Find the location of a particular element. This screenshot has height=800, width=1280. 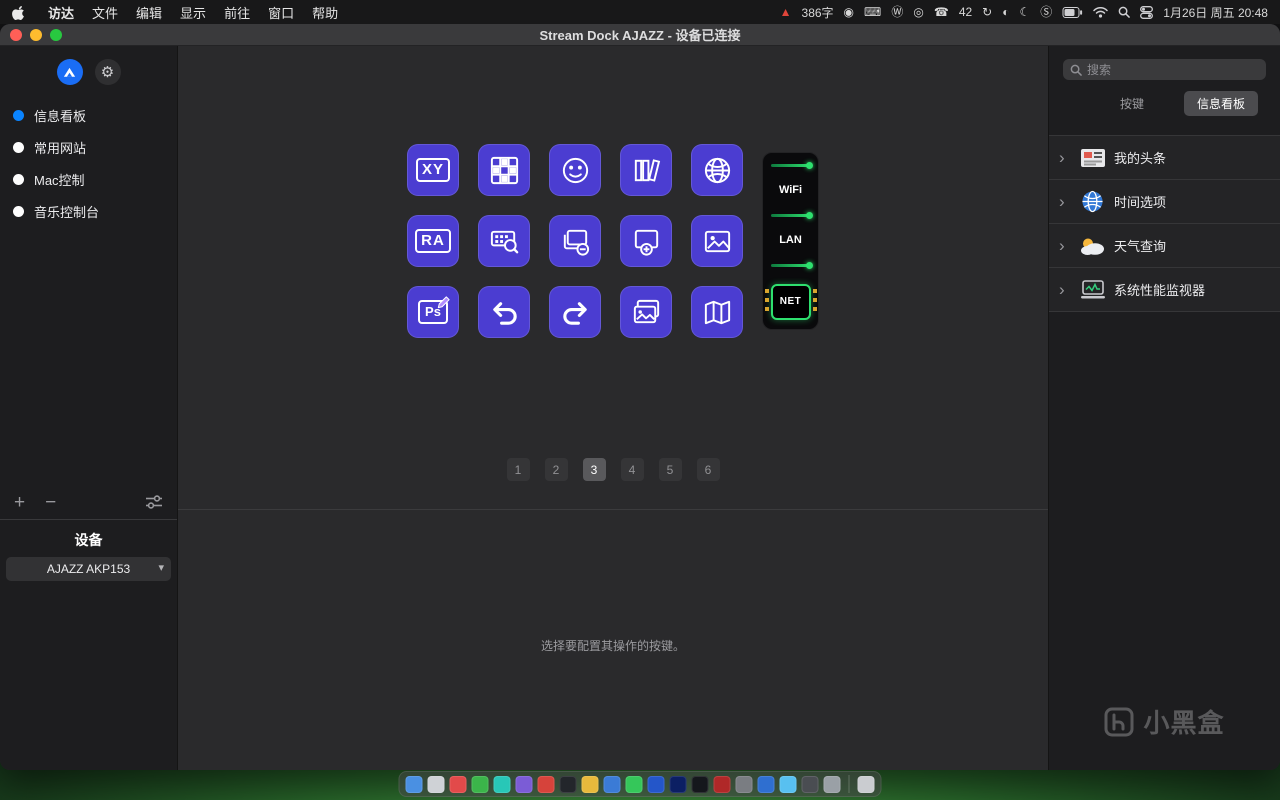

menu-item-1: 访达 is located at coordinates (61, 12).